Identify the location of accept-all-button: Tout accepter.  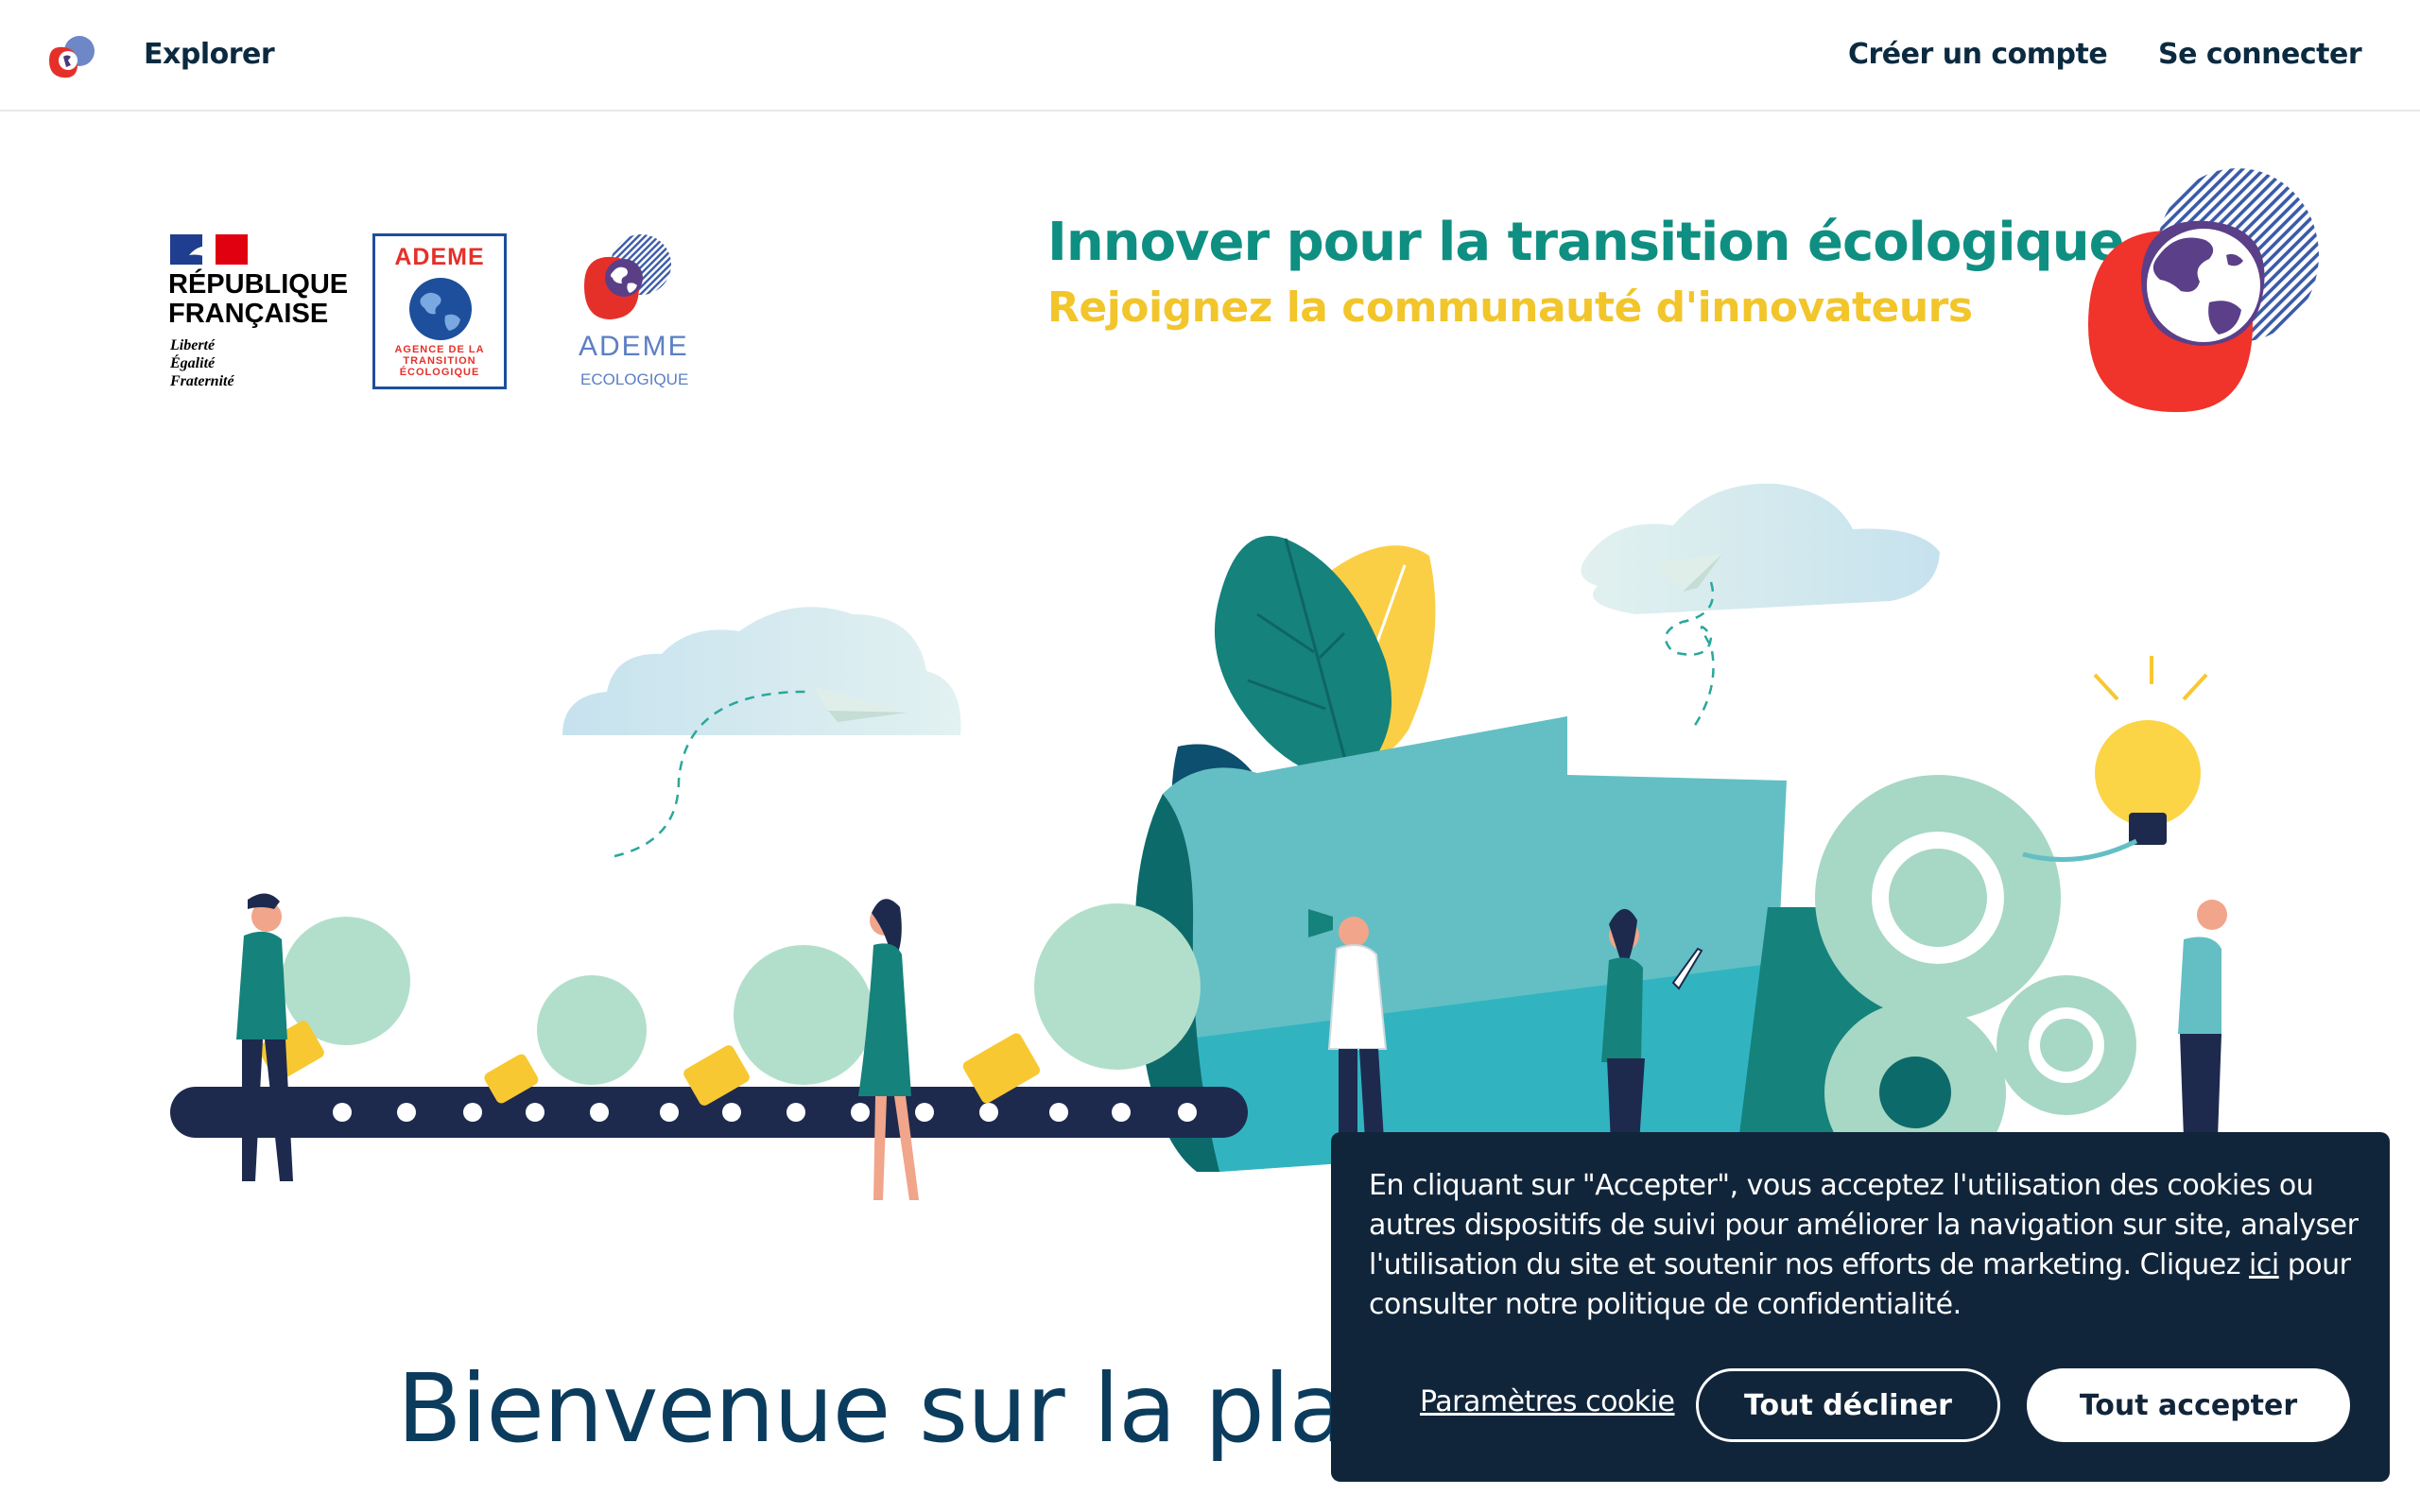
(2188, 1405).